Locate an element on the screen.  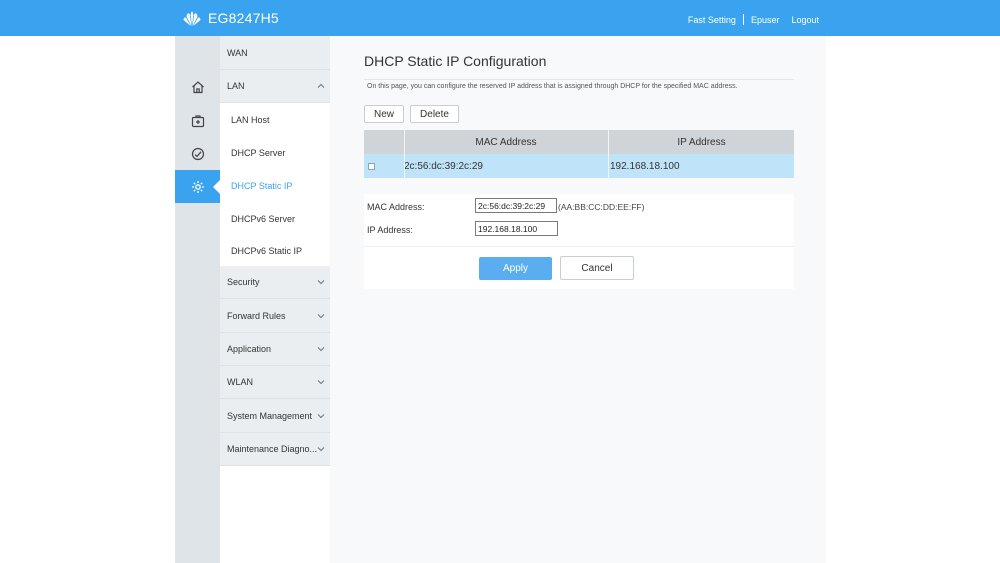
submenu-item-lan-host: LAN Host is located at coordinates (275, 119).